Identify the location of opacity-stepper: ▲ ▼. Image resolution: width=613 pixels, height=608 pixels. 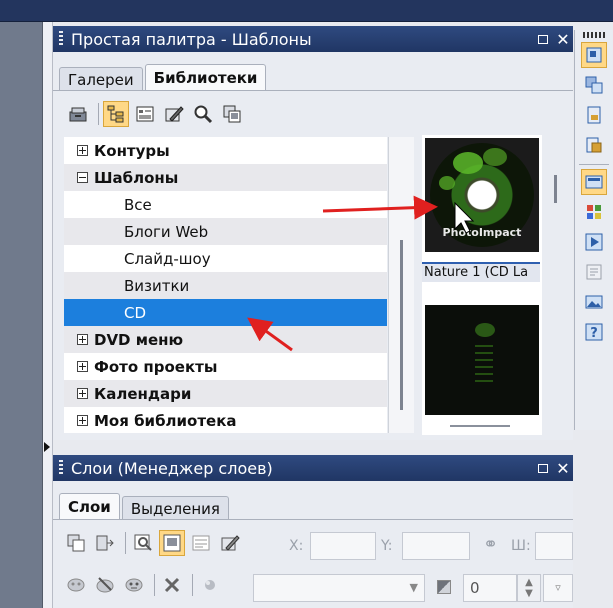
(529, 588).